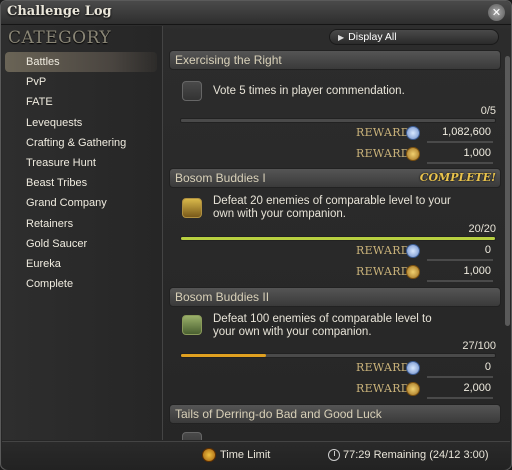  Describe the element at coordinates (82, 244) in the screenshot. I see `sidebar-item-gold-saucer: Gold Saucer` at that location.